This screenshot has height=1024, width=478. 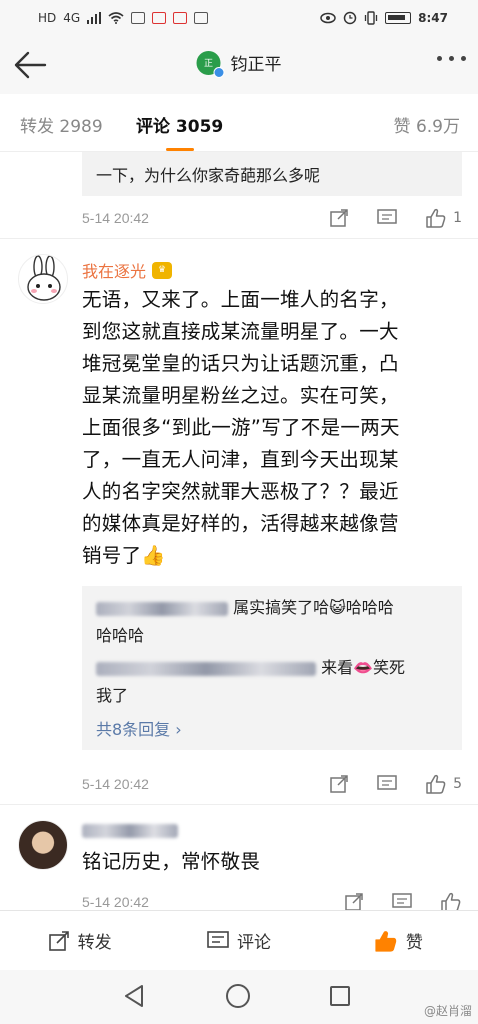 I want to click on bunny-avatar-icon, so click(x=44, y=278).